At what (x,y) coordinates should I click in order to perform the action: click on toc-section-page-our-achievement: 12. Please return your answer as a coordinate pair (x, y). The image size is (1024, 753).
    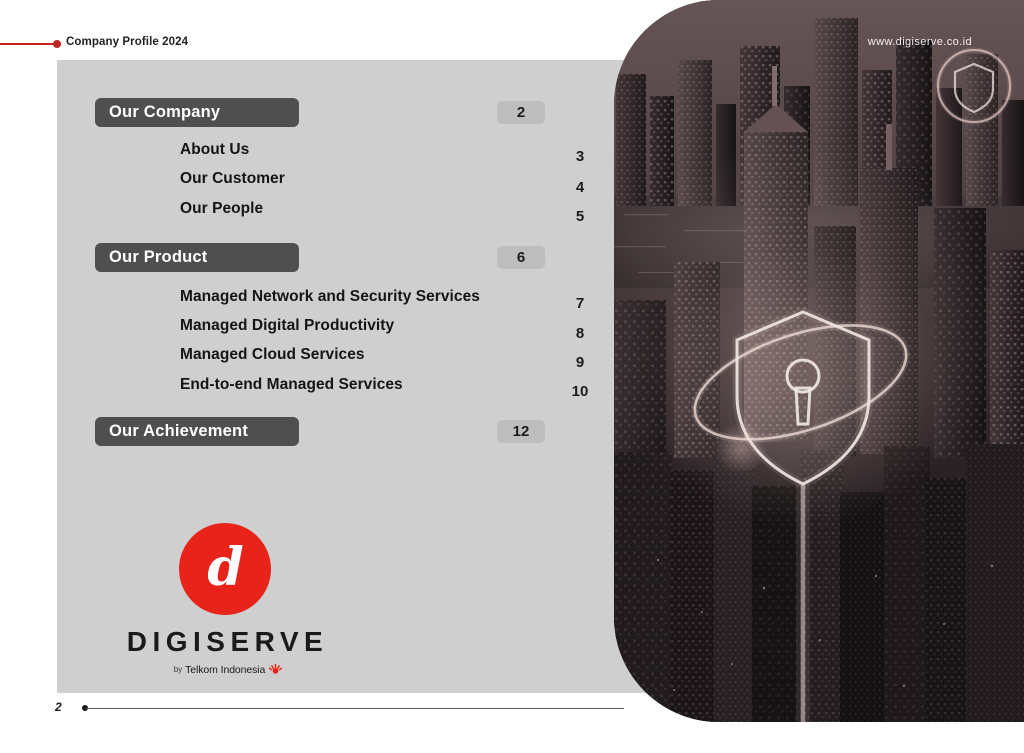
    Looking at the image, I should click on (521, 431).